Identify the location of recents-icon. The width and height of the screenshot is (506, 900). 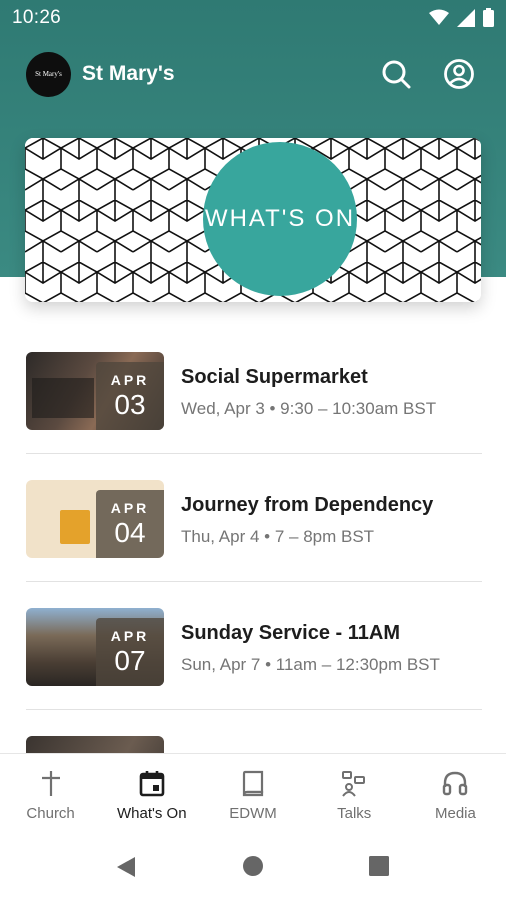
(379, 866).